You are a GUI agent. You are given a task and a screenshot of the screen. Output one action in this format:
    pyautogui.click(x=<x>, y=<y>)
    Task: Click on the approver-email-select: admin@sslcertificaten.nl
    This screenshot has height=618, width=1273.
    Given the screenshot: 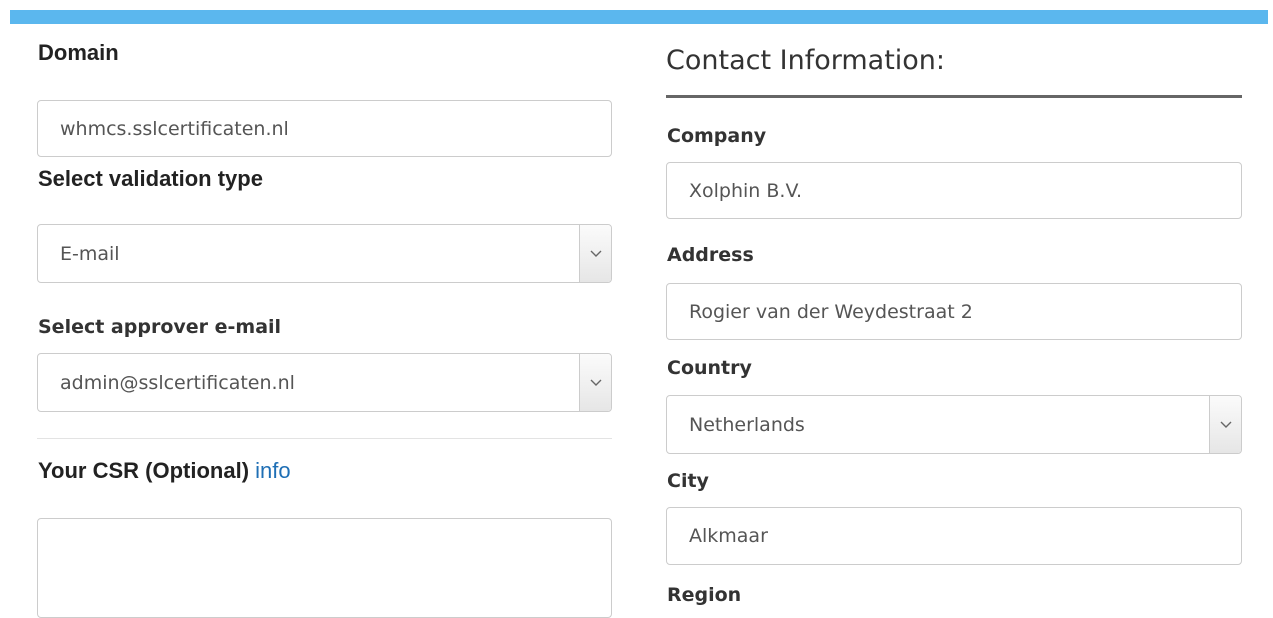 What is the action you would take?
    pyautogui.click(x=324, y=382)
    